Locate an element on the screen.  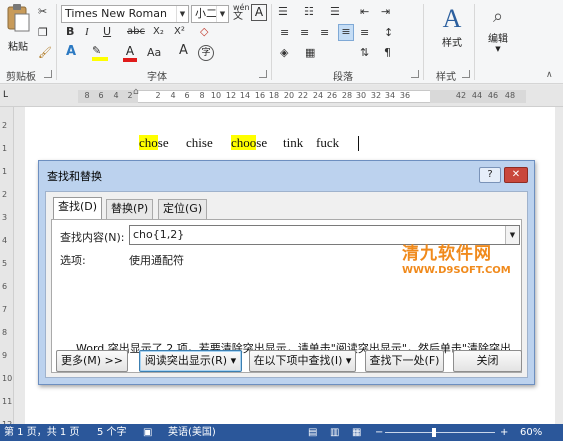
align-center-icon: ≡ is located at coordinates (304, 33).